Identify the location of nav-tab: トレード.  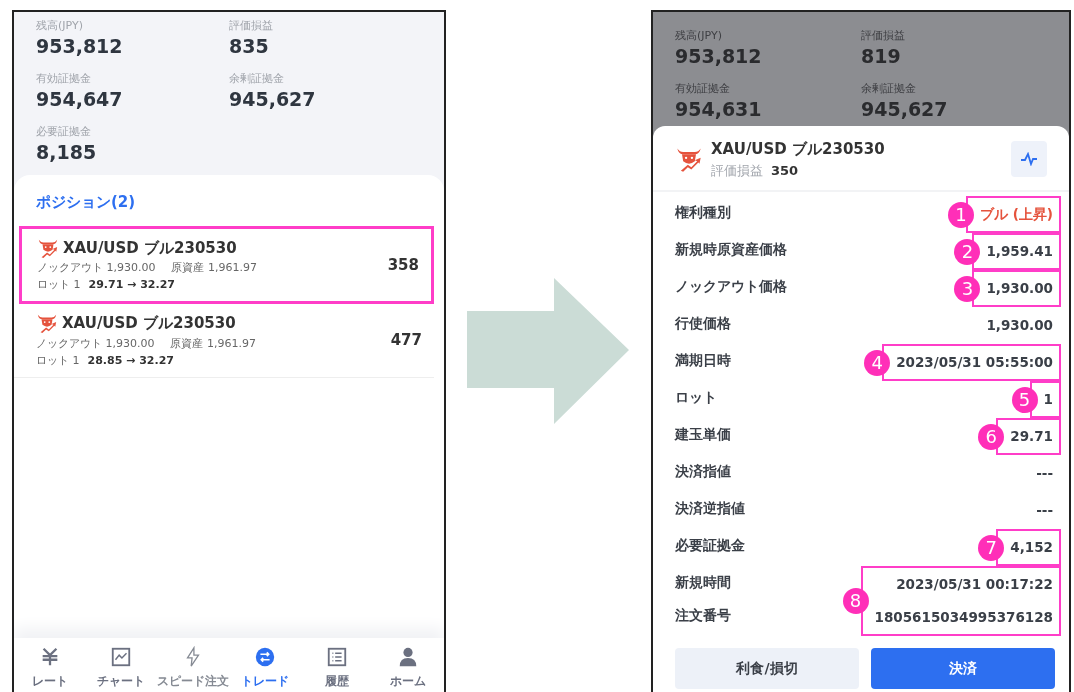
(265, 668).